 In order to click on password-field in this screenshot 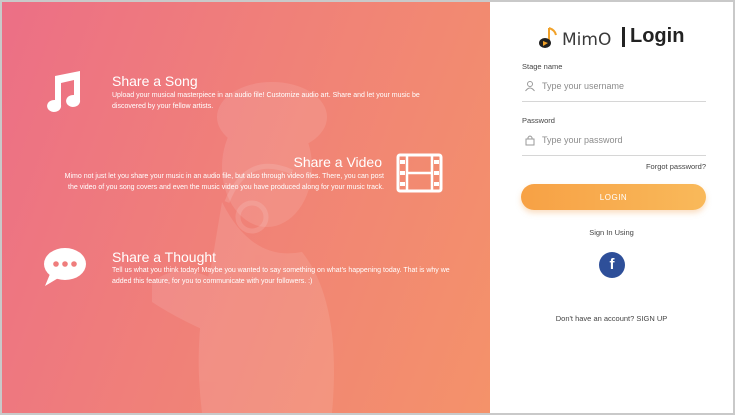, I will do `click(614, 143)`.